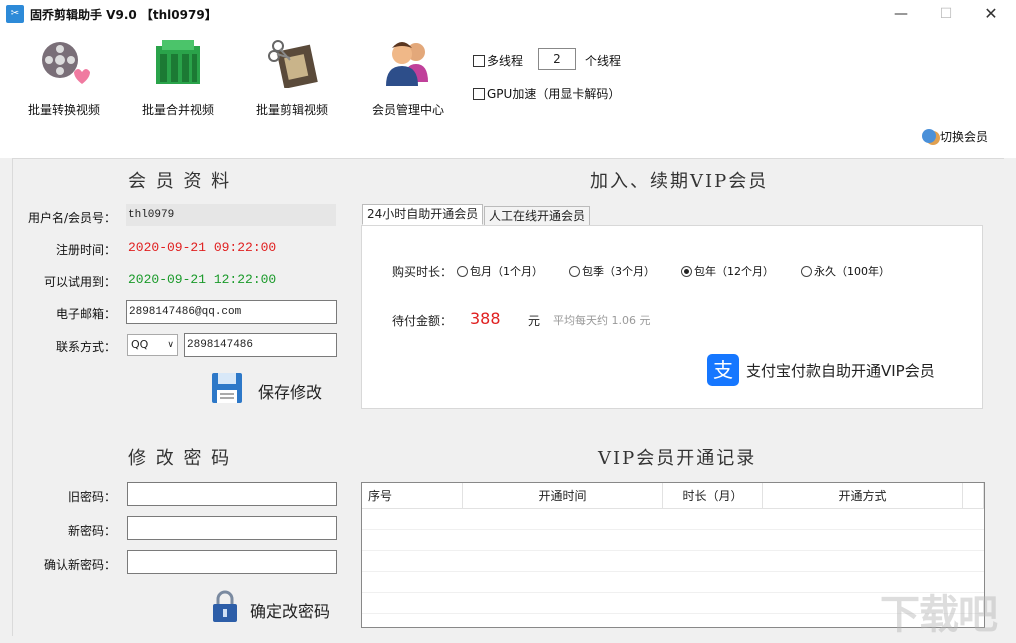 Image resolution: width=1016 pixels, height=643 pixels. I want to click on column-header-open-time: 开通时间, so click(563, 496).